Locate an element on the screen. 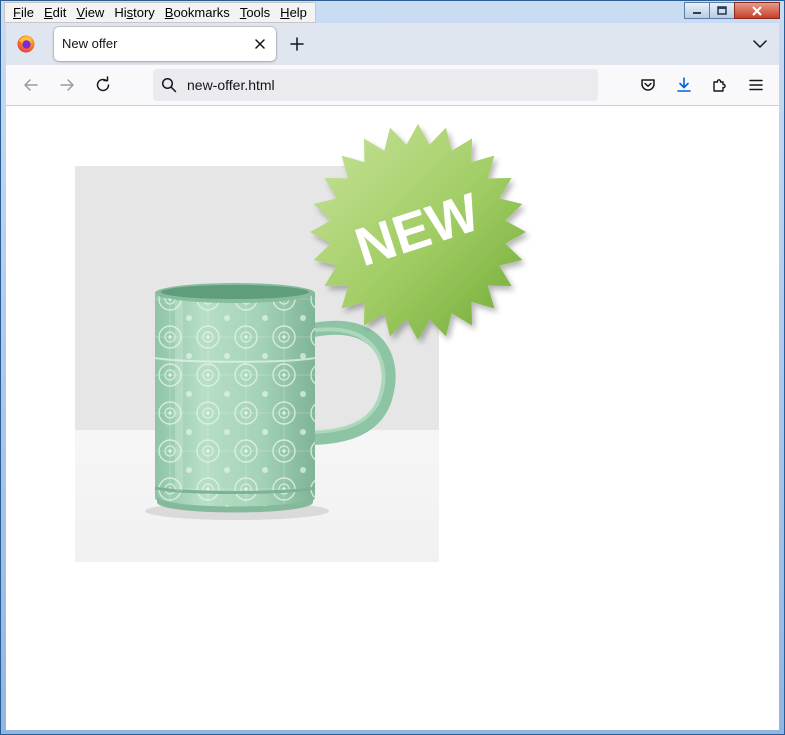 The image size is (785, 735). pocket-button is located at coordinates (648, 85).